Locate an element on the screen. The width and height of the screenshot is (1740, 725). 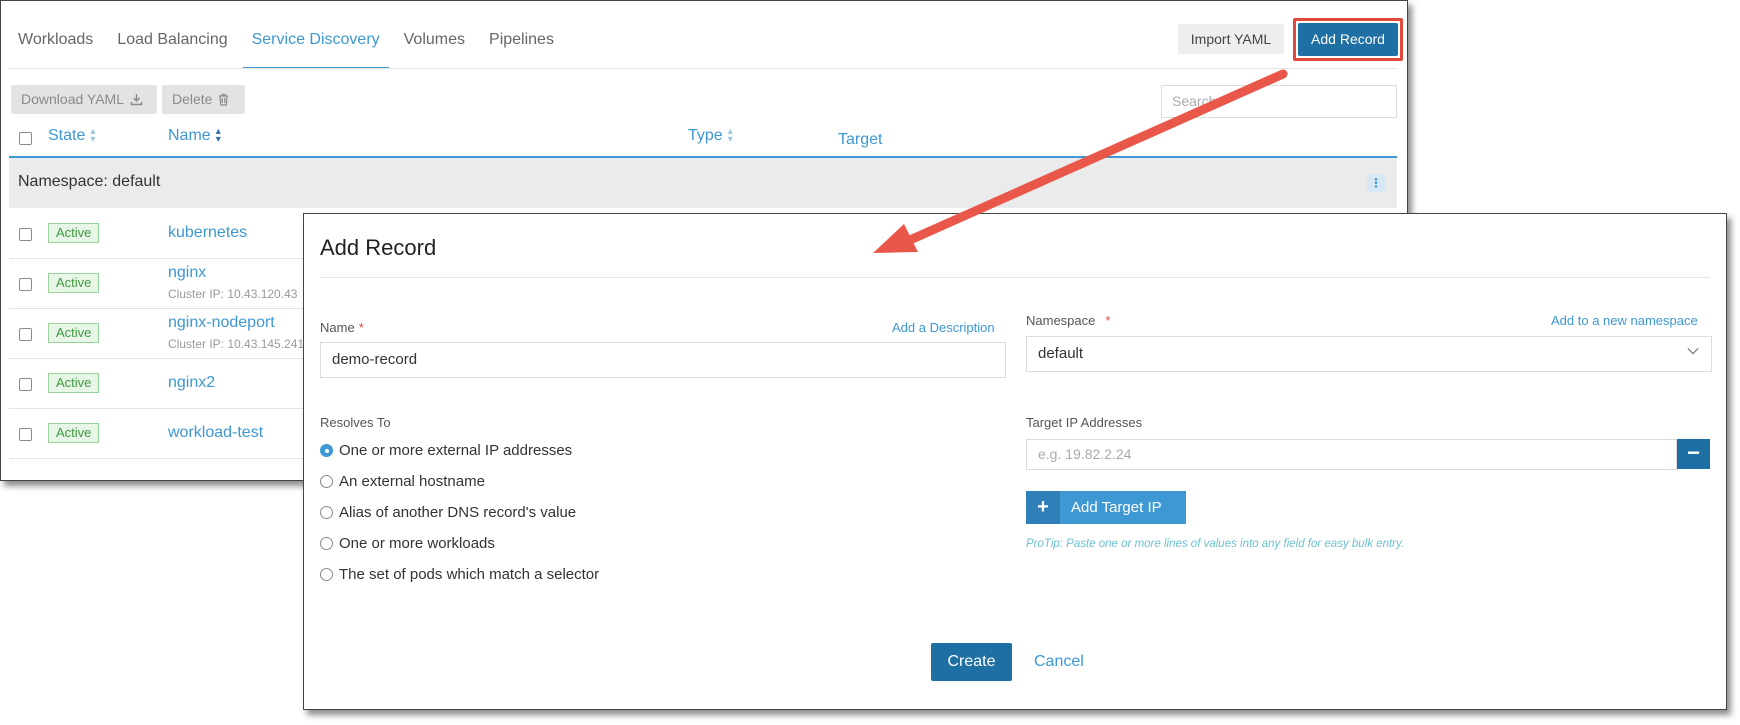
plus-icon: + is located at coordinates (1043, 507).